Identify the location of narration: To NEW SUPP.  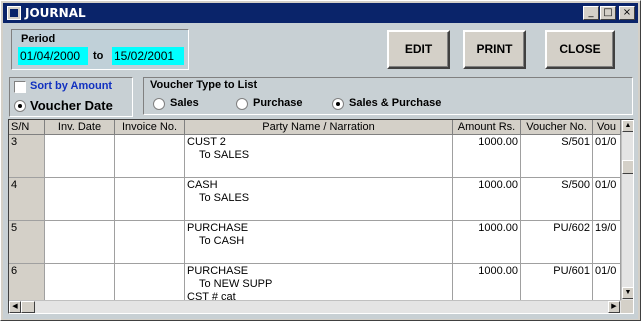
(236, 284).